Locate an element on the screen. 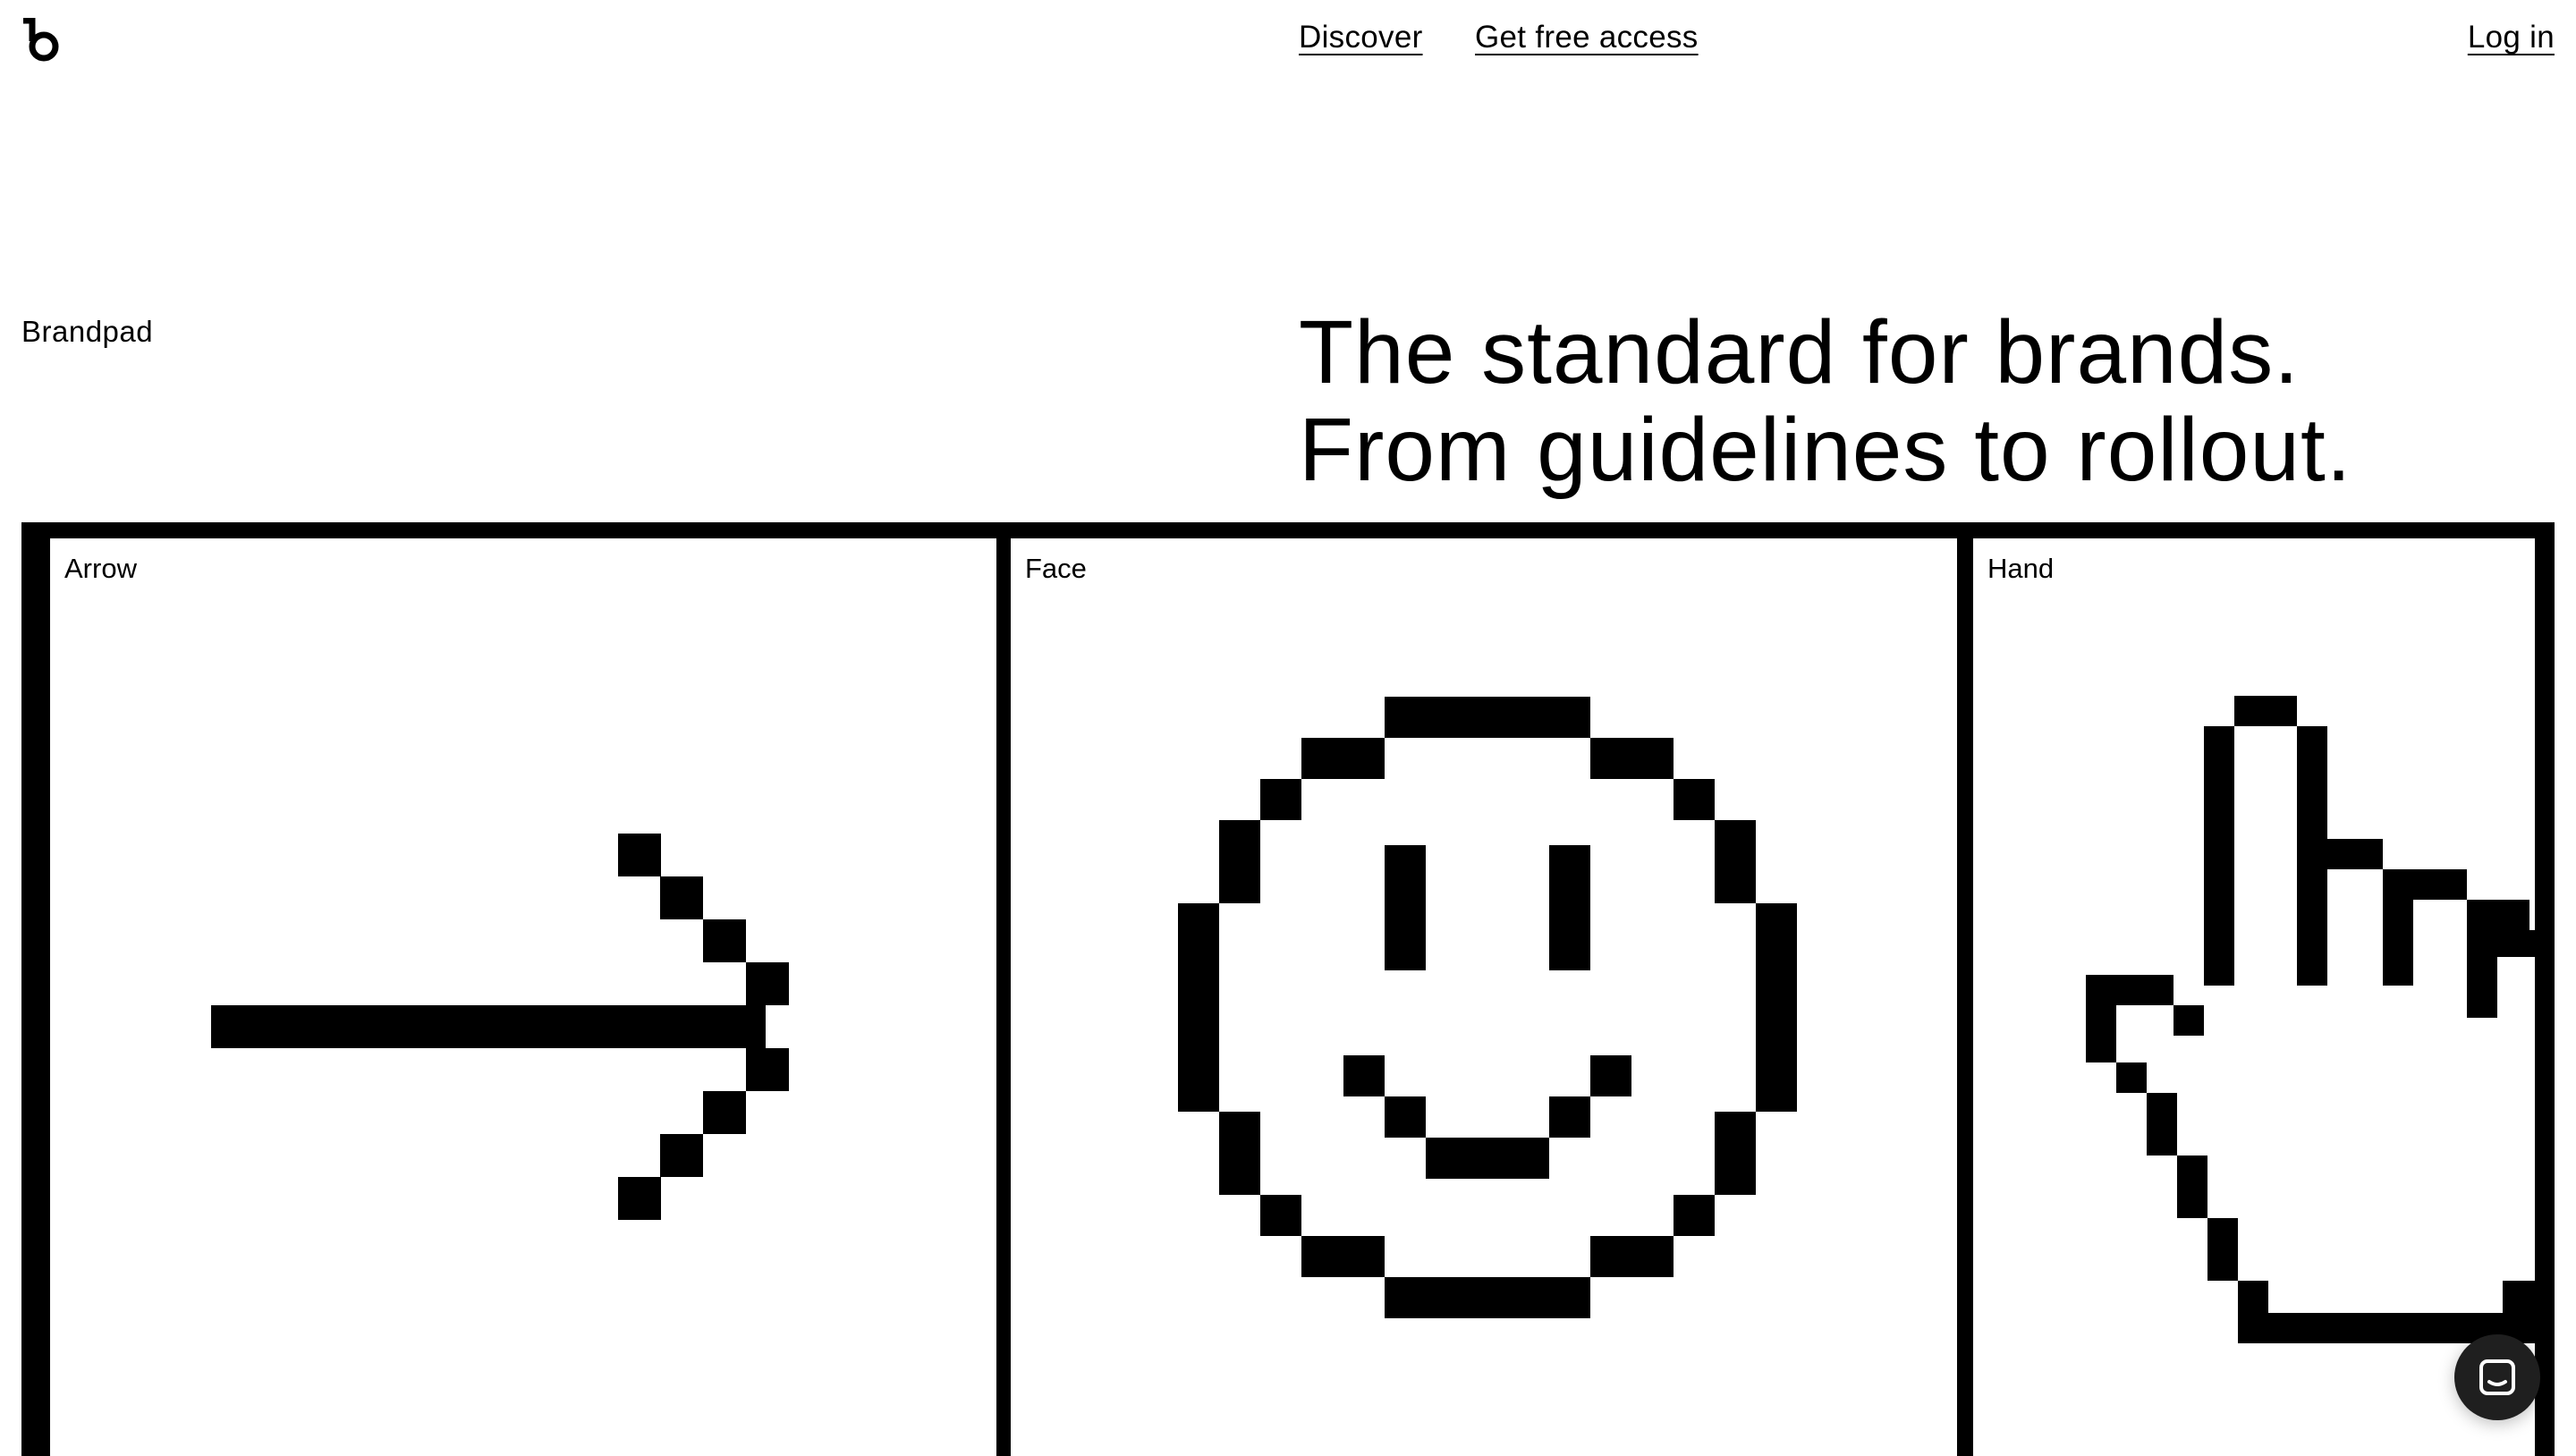  brandpad-logo-icon is located at coordinates (41, 40).